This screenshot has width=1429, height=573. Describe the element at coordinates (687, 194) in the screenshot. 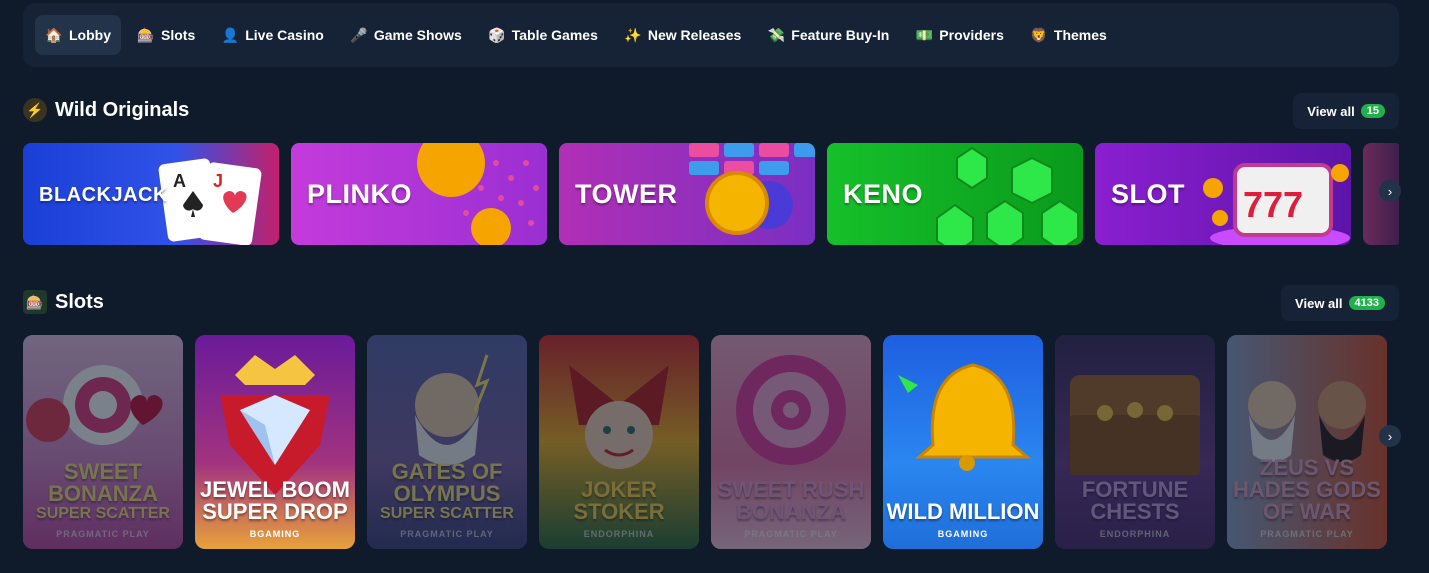

I see `game-card-tower: TOWER` at that location.